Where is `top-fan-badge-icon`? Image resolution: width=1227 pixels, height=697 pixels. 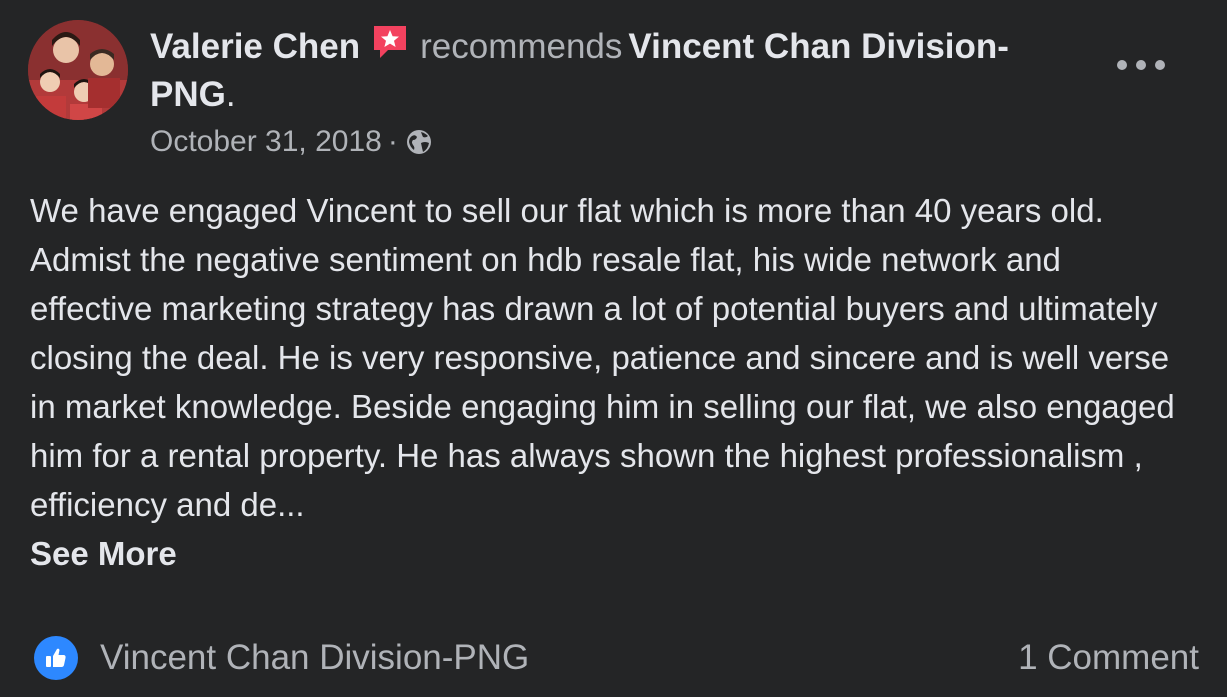 top-fan-badge-icon is located at coordinates (390, 42).